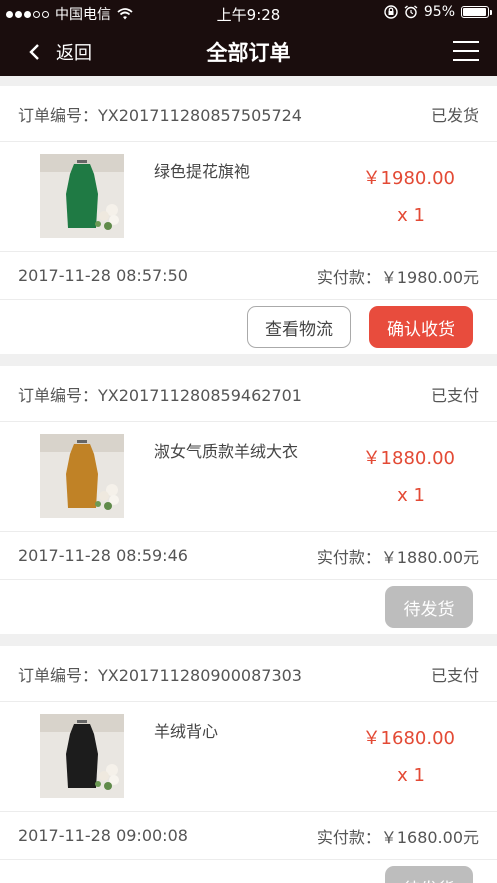 Image resolution: width=497 pixels, height=883 pixels. Describe the element at coordinates (202, 170) in the screenshot. I see `product-name: 绿色提花旗袍` at that location.